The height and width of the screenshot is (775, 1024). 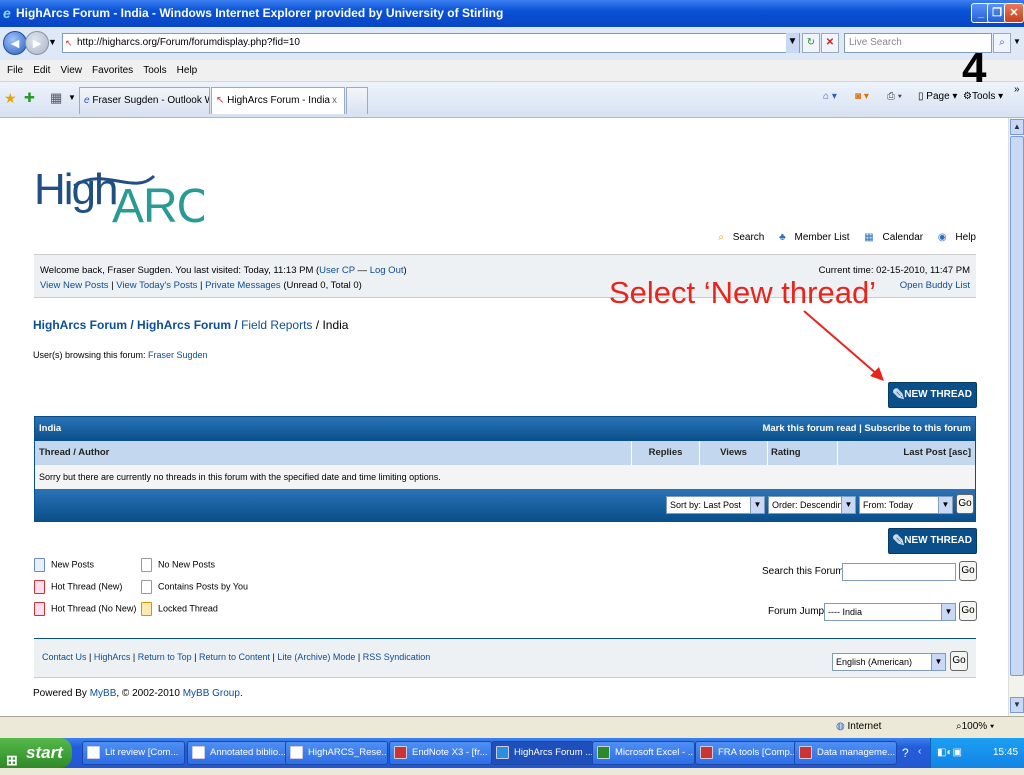 I want to click on private-messages-link: Private Messages, so click(x=243, y=285).